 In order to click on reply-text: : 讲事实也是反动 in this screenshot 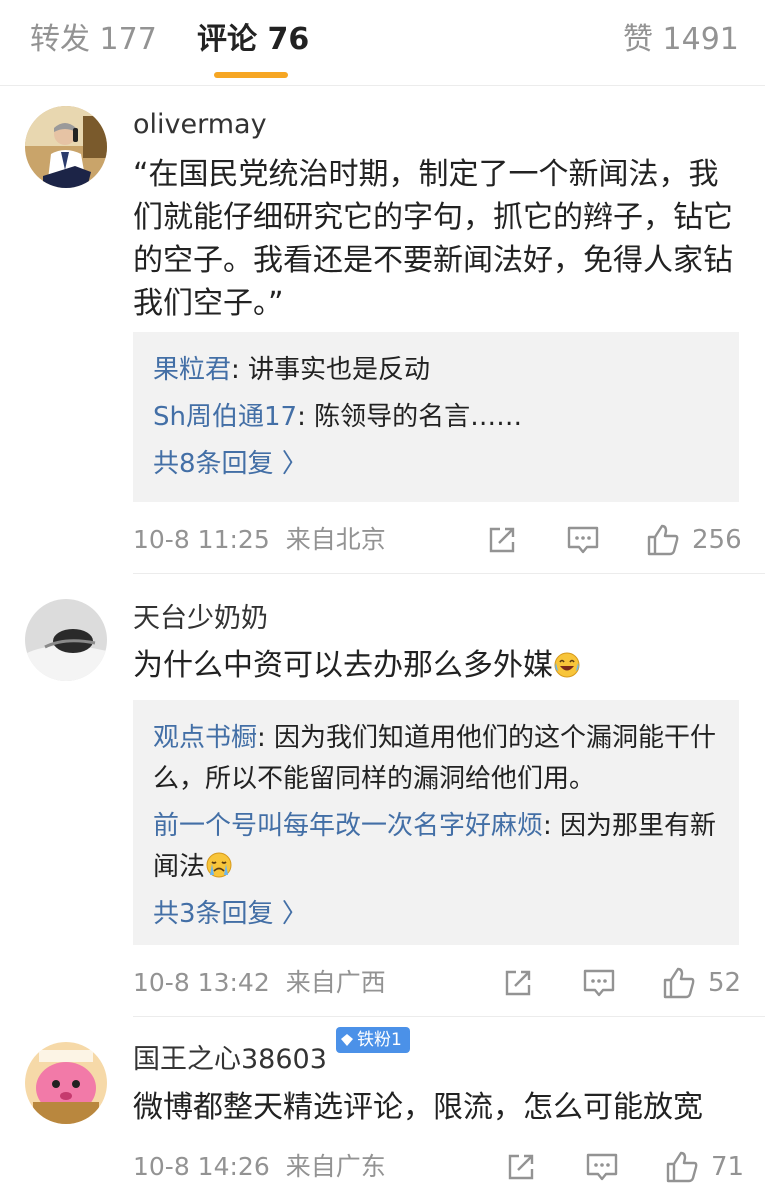, I will do `click(331, 370)`.